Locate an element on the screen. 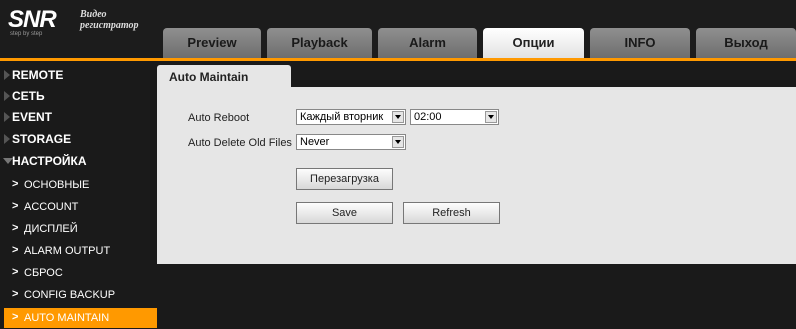 Image resolution: width=796 pixels, height=329 pixels. page-title-tab: Auto Maintain is located at coordinates (224, 77).